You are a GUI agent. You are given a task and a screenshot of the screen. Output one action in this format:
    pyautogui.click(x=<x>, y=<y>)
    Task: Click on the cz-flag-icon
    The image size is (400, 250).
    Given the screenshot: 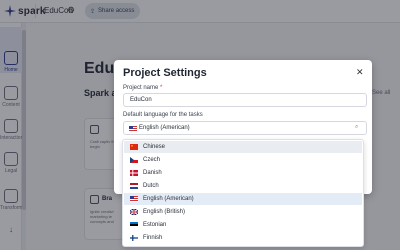 What is the action you would take?
    pyautogui.click(x=134, y=160)
    